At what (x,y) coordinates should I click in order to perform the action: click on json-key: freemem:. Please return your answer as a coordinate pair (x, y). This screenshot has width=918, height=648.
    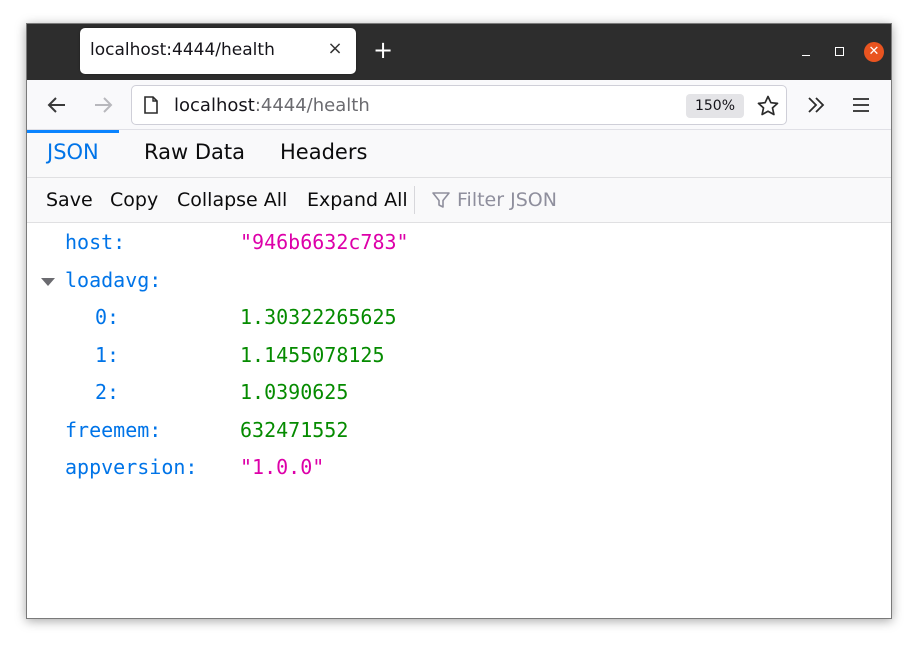
    Looking at the image, I should click on (113, 430).